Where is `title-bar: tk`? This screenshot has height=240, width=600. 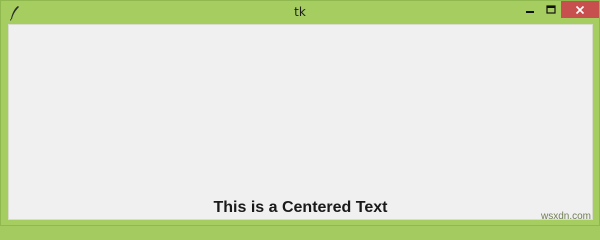 title-bar: tk is located at coordinates (300, 13).